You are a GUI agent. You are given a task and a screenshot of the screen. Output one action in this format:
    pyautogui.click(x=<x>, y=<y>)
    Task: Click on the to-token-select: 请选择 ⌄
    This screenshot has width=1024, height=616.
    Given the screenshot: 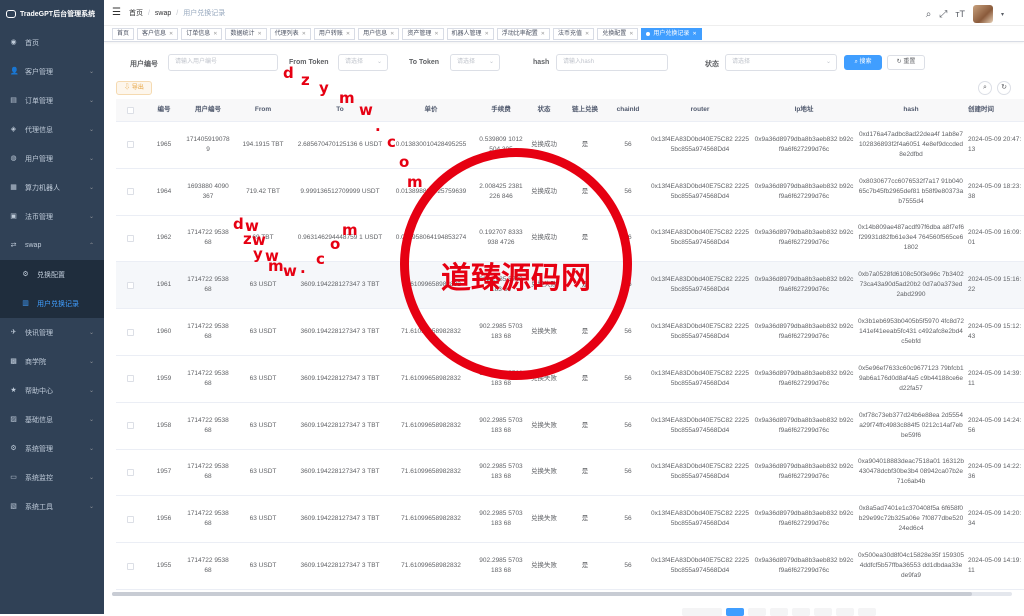 What is the action you would take?
    pyautogui.click(x=475, y=62)
    